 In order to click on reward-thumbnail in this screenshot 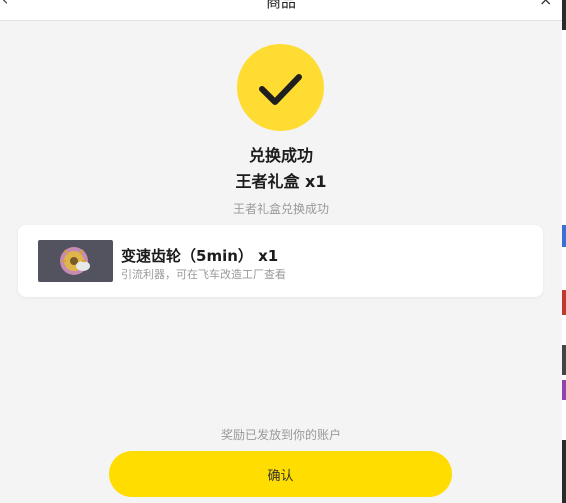, I will do `click(75, 261)`.